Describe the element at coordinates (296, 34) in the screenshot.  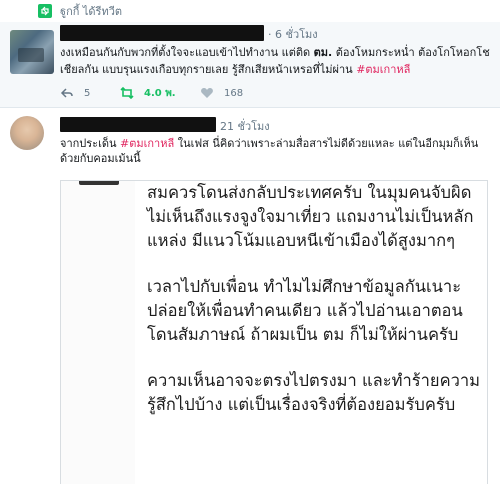
I see `timestamp-text: 6 ชั่วโมง` at that location.